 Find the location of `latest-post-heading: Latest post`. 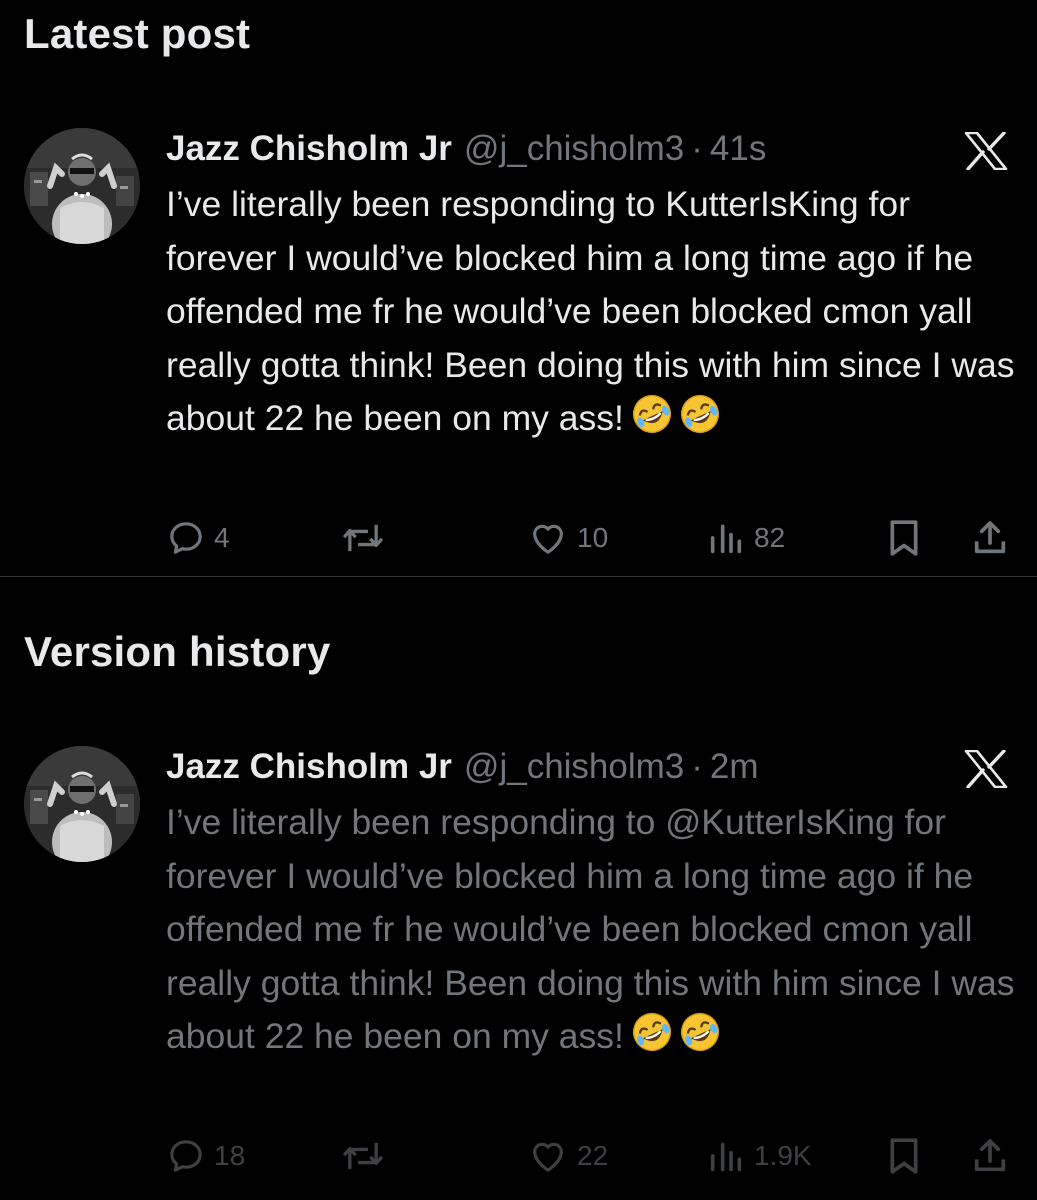

latest-post-heading: Latest post is located at coordinates (137, 33).